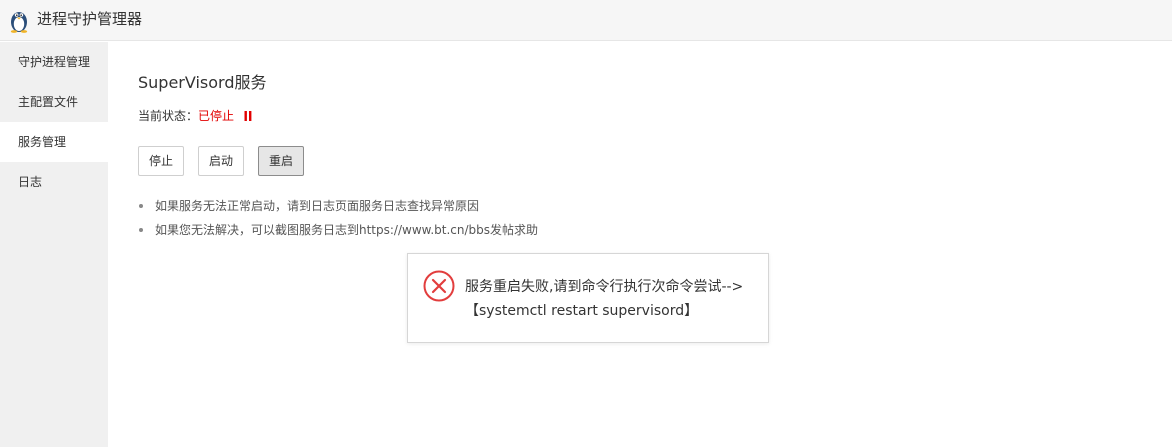 The height and width of the screenshot is (447, 1172). I want to click on service-title: SuperVisord服务, so click(202, 82).